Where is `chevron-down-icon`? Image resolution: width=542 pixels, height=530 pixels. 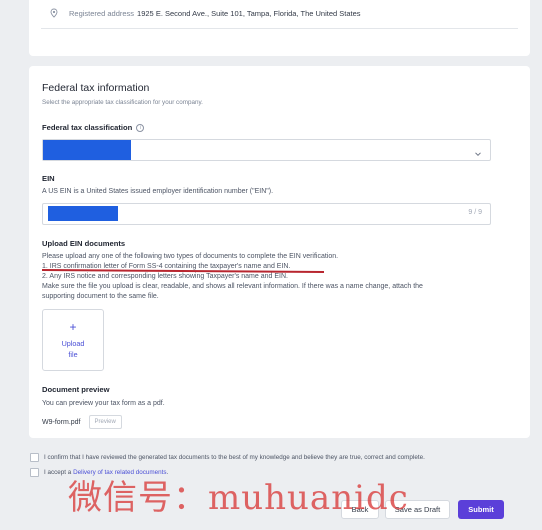 chevron-down-icon is located at coordinates (478, 151).